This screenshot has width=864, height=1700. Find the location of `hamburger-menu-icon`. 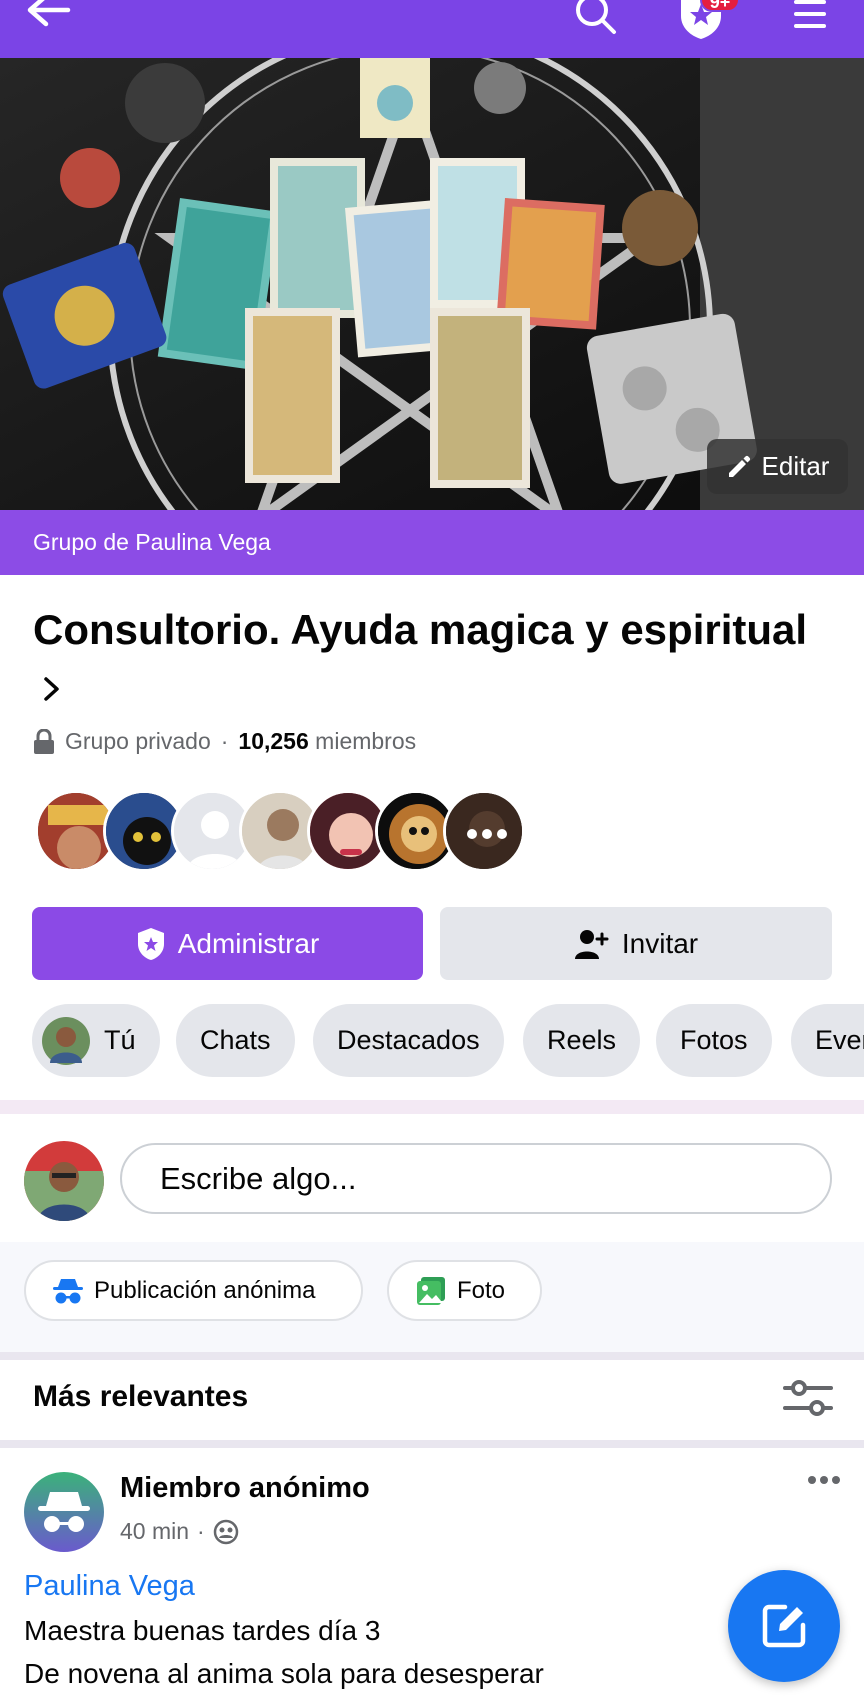

hamburger-menu-icon is located at coordinates (810, 17).